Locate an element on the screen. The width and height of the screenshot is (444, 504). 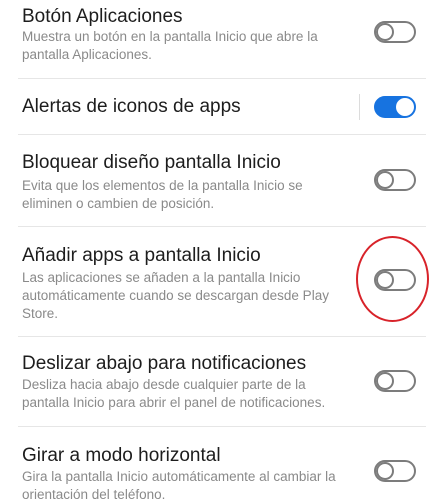
setting-title: Alertas de iconos de apps is located at coordinates (131, 106).